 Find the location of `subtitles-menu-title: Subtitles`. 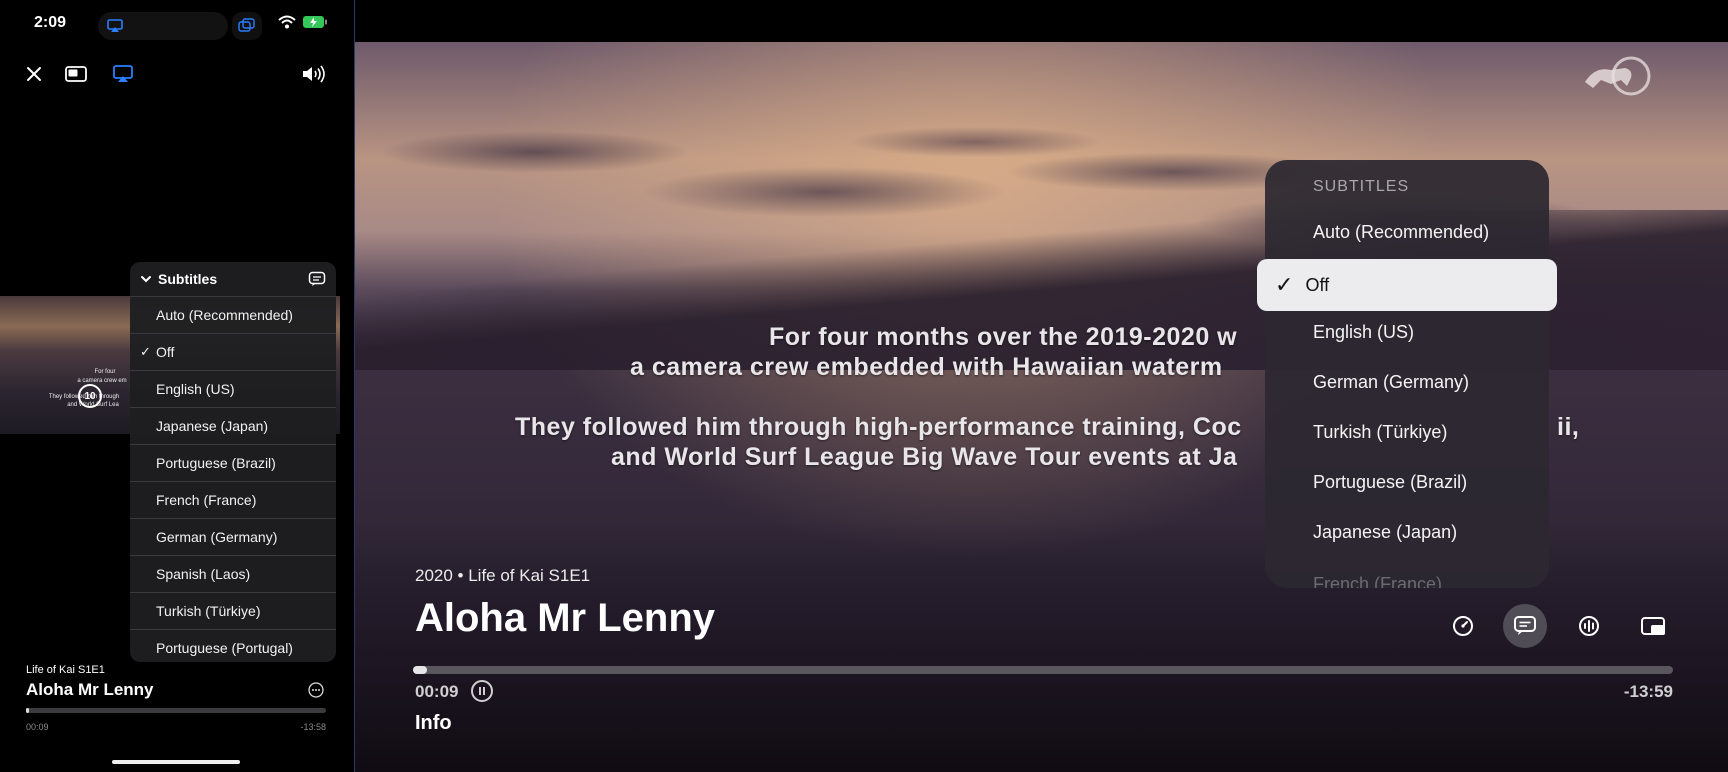

subtitles-menu-title: Subtitles is located at coordinates (188, 279).